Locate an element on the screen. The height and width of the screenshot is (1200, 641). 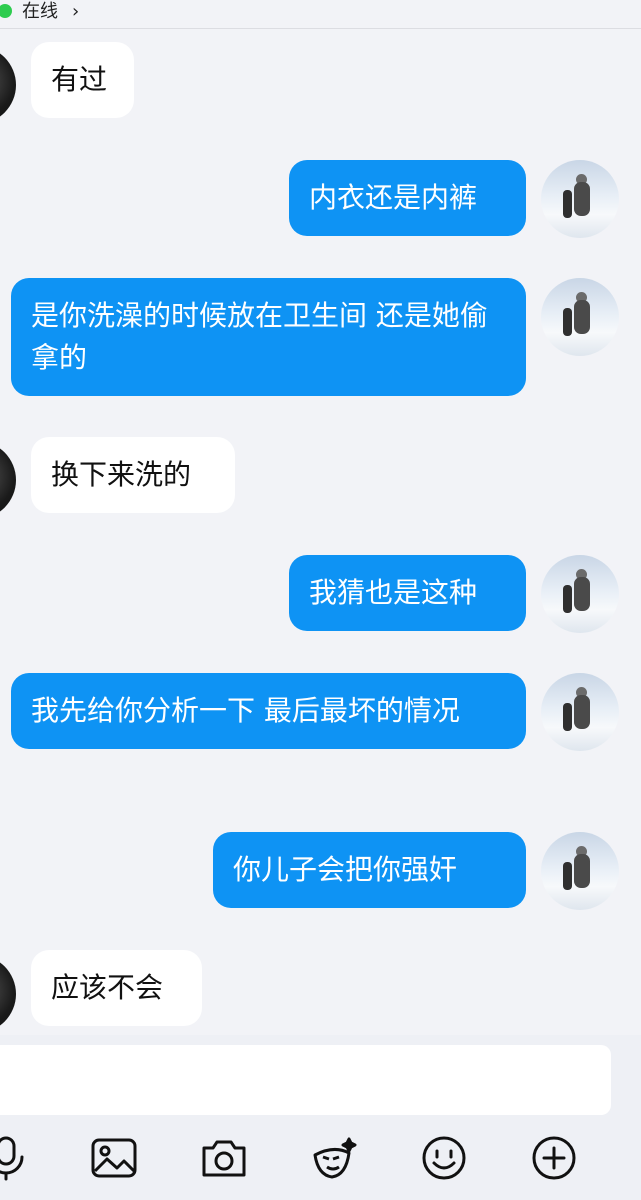
outgoing-message-bubble: 你儿子会把你强奸 is located at coordinates (369, 870).